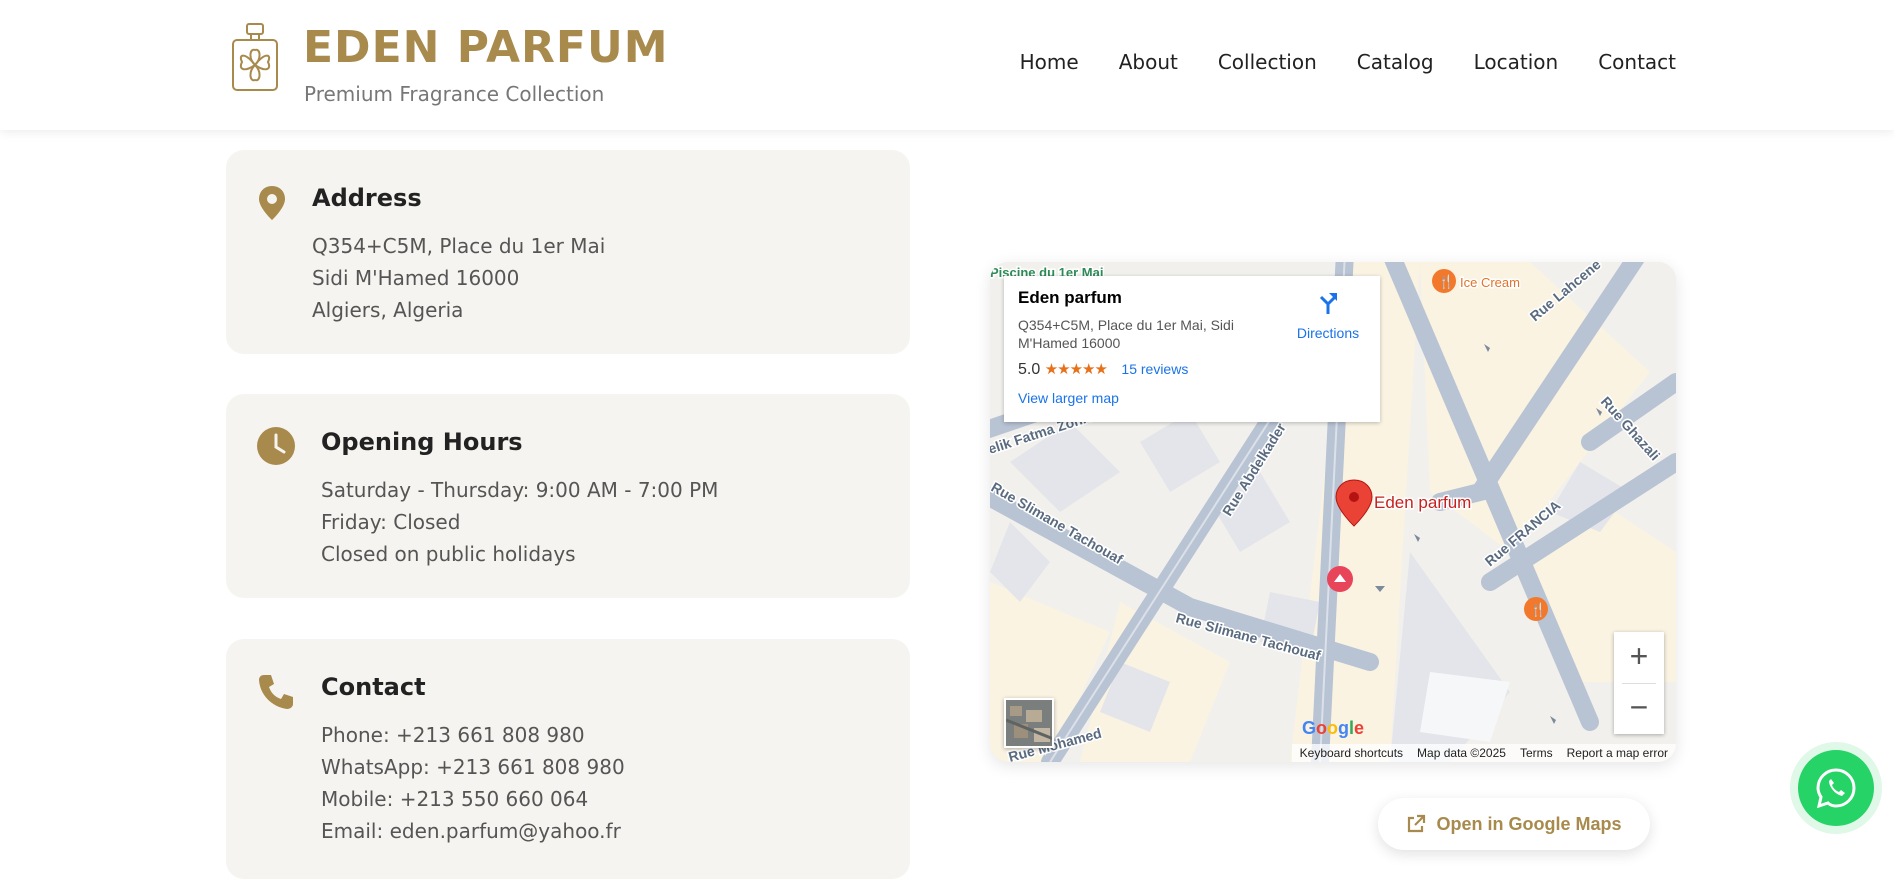 This screenshot has height=879, width=1894. What do you see at coordinates (1422, 502) in the screenshot?
I see `marker-label: Eden parfum` at bounding box center [1422, 502].